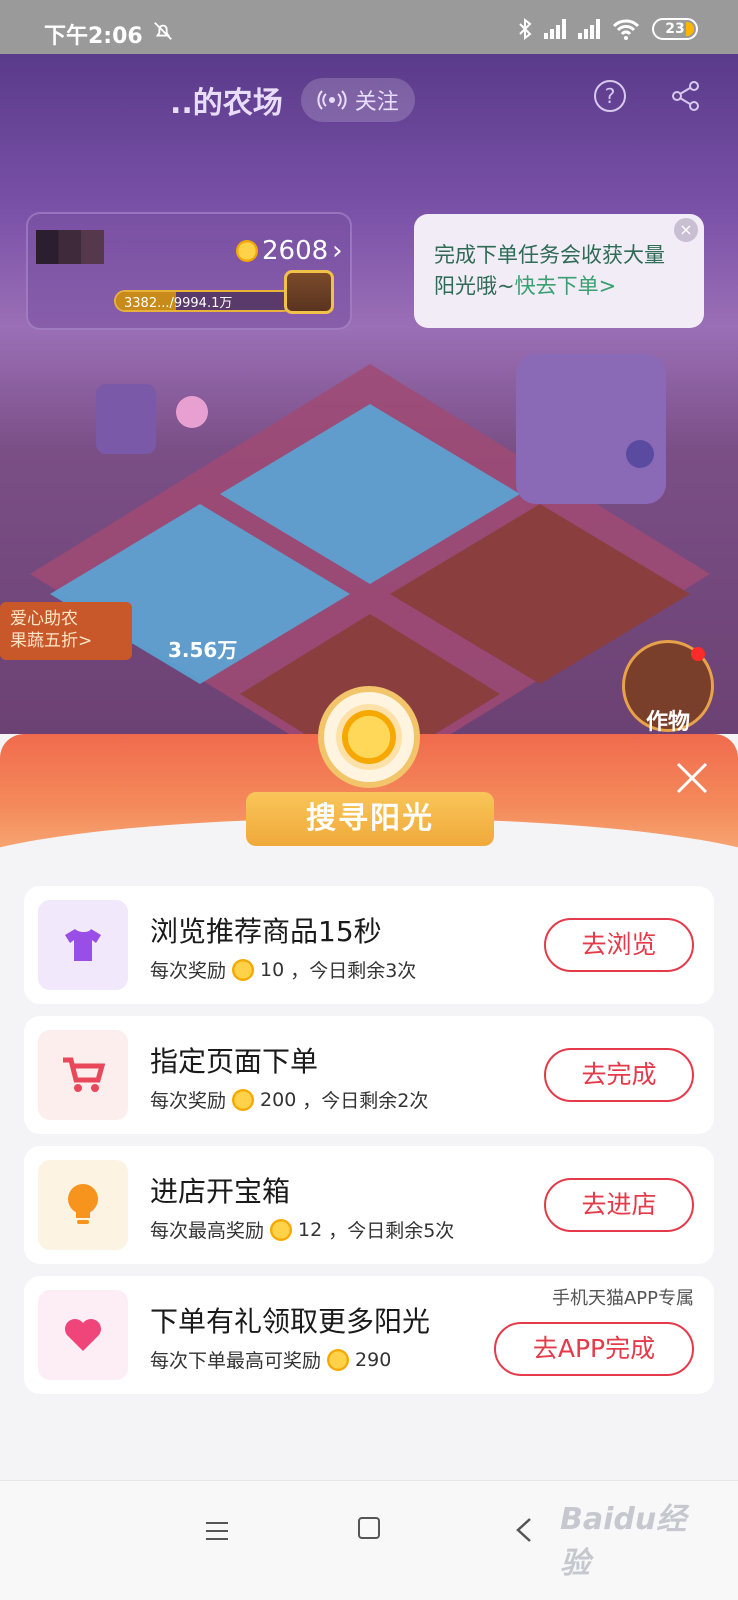 The height and width of the screenshot is (1600, 738). Describe the element at coordinates (623, 1541) in the screenshot. I see `baidu-watermark: Baidu经验` at that location.